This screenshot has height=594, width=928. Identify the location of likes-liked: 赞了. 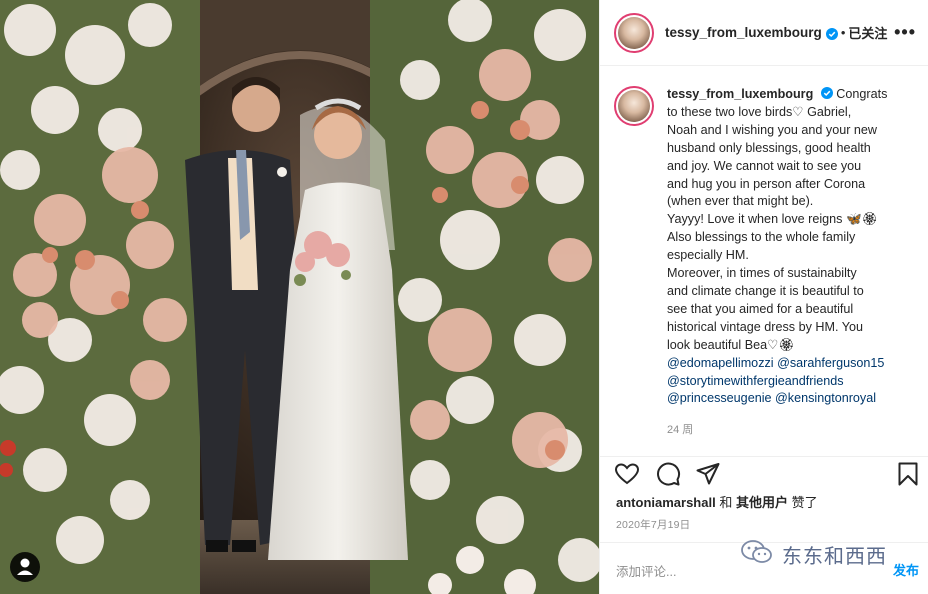
(804, 502).